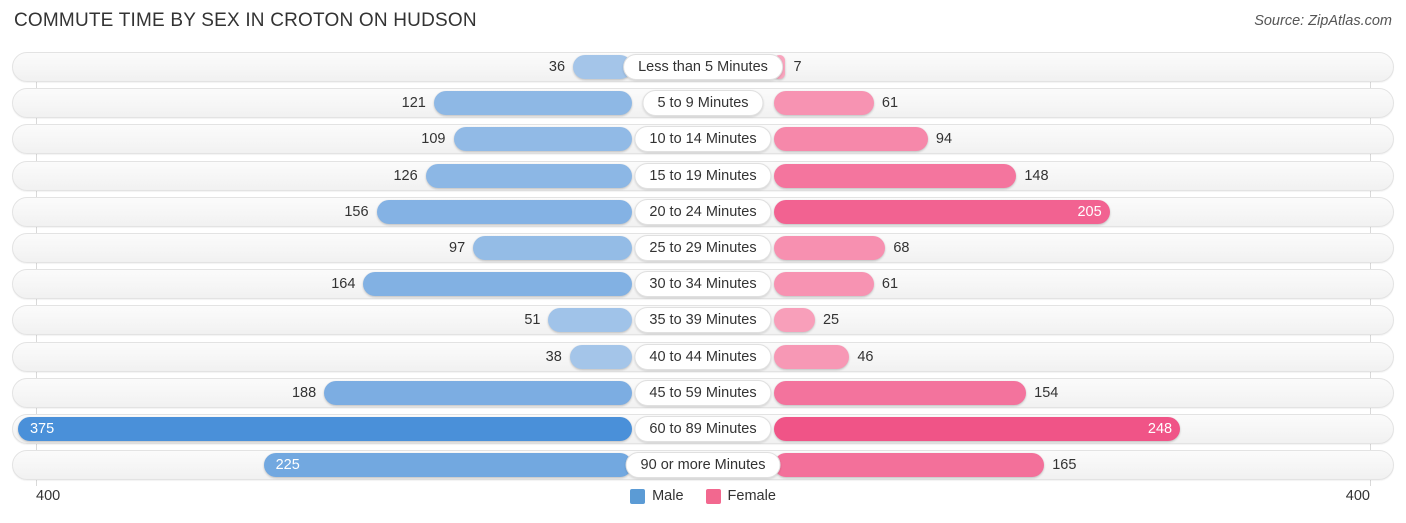  I want to click on bar-value-female: 165, so click(1064, 465).